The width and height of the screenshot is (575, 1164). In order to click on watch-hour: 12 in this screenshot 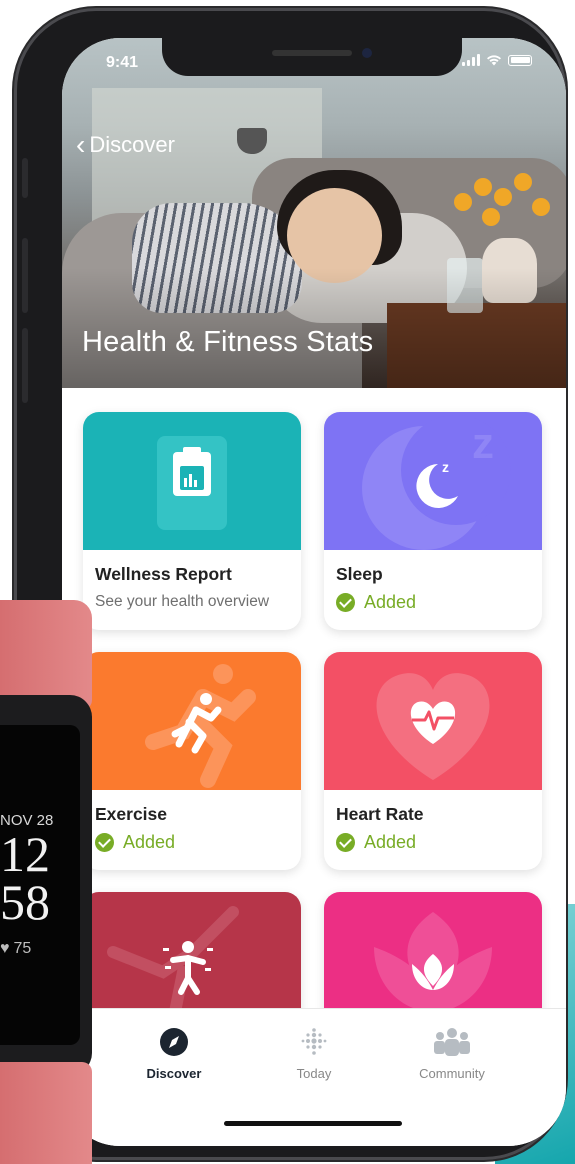, I will do `click(25, 854)`.